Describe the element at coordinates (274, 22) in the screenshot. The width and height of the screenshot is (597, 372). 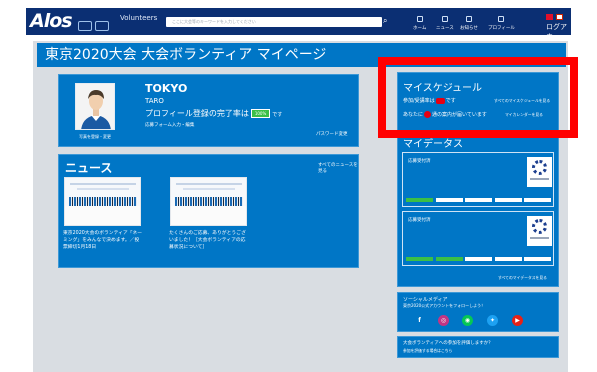
I see `search-input: ここに大会等のキーワードを入力してください` at that location.